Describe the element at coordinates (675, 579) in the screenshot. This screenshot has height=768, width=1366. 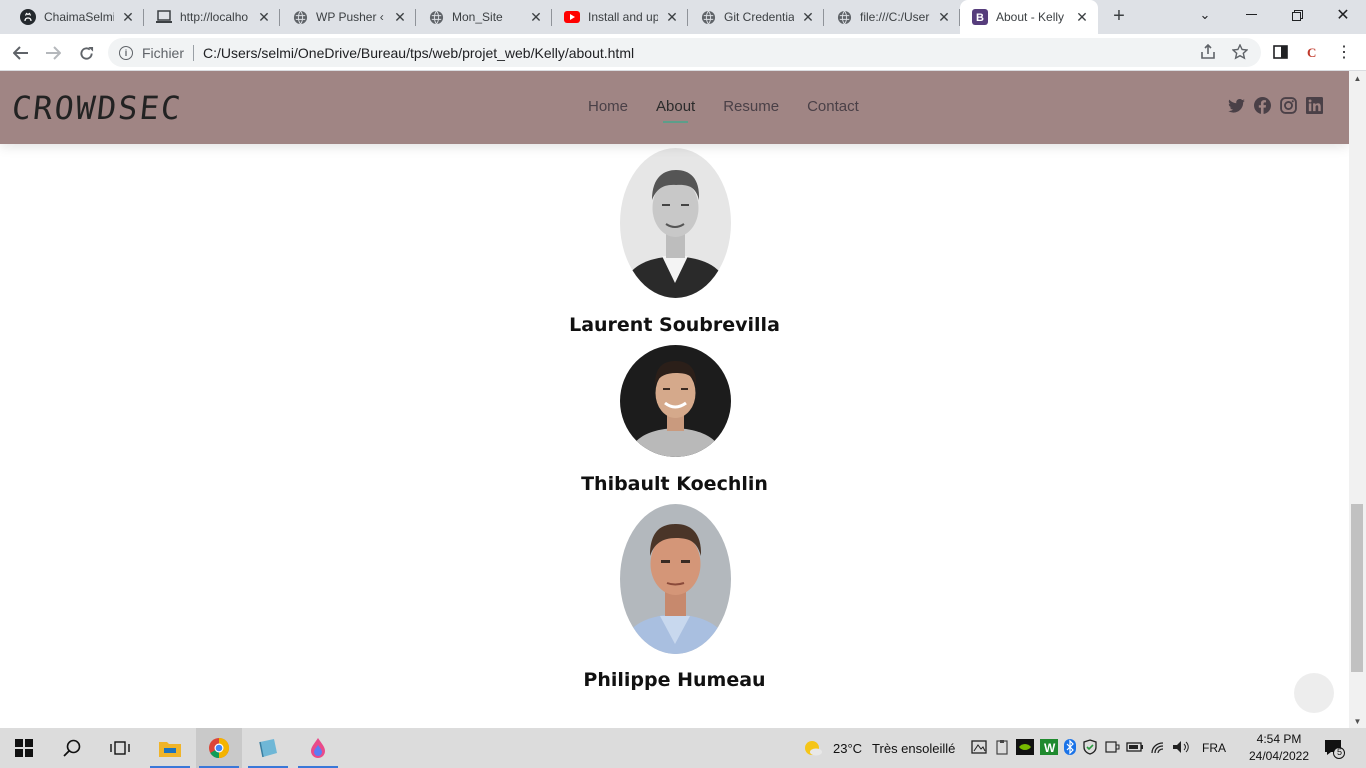
I see `avatar-philippe` at that location.